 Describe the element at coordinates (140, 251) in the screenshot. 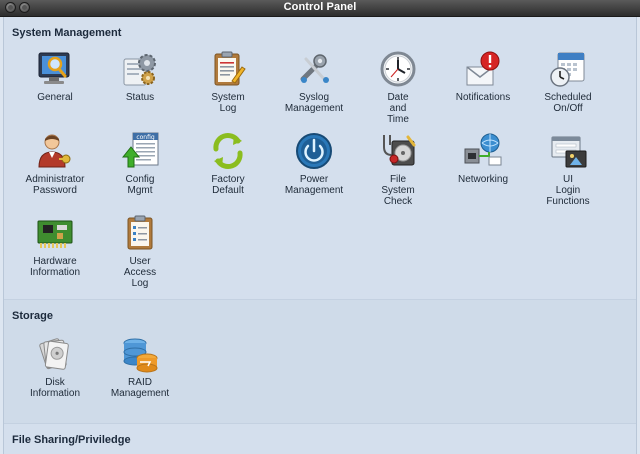

I see `item-user-access-log: User Access Log` at that location.